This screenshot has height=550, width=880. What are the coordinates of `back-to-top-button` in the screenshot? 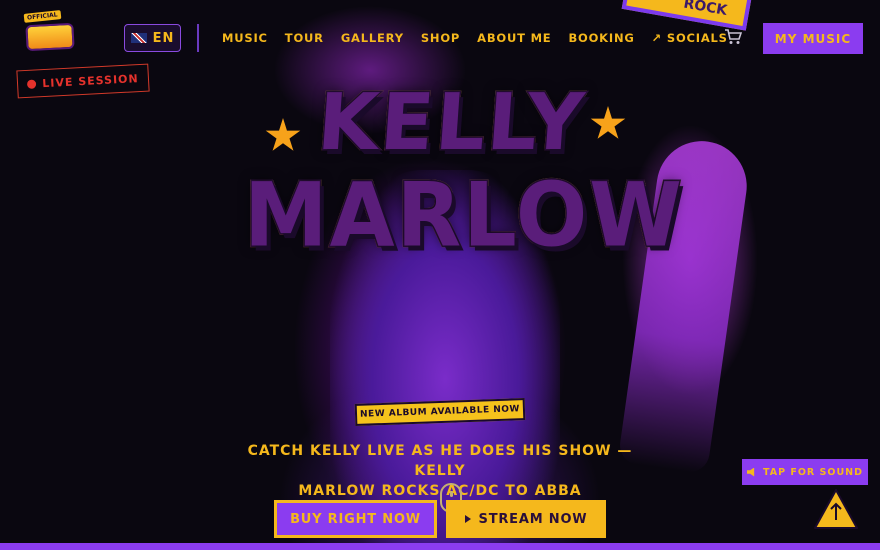 It's located at (836, 509).